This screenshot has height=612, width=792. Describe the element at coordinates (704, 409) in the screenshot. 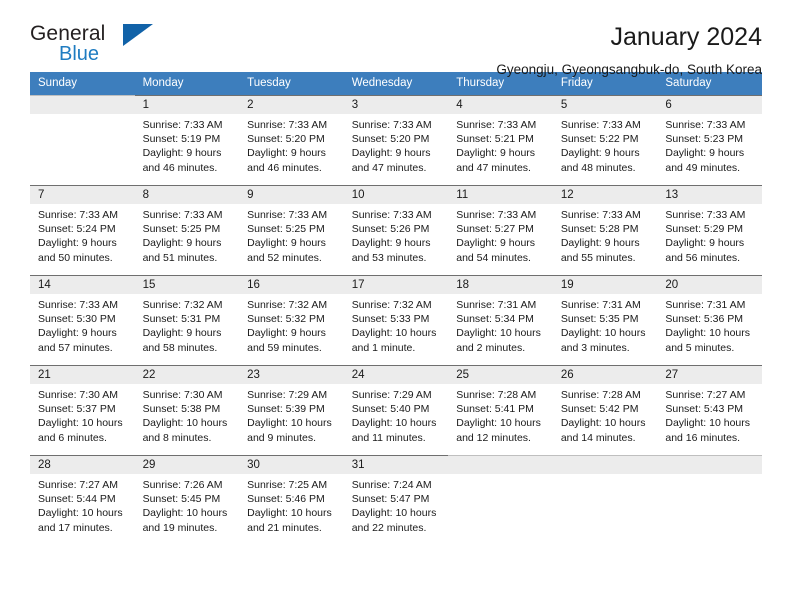

I see `sunset-time: Sunset: 5:43 PM` at that location.